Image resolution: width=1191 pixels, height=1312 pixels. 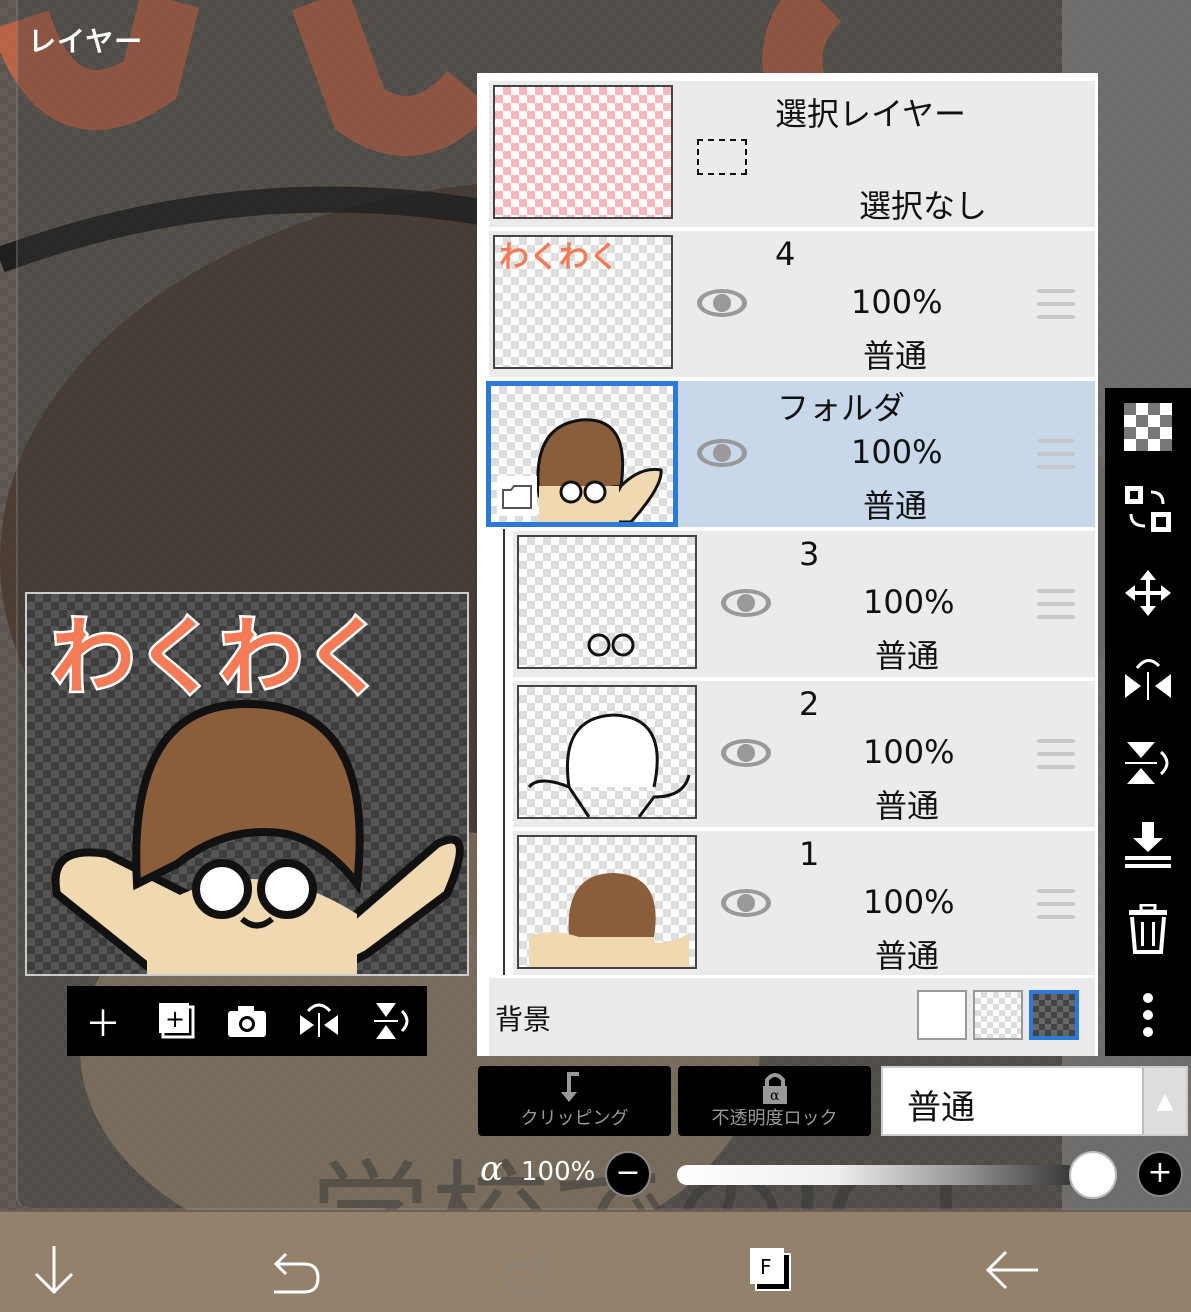 What do you see at coordinates (582, 454) in the screenshot?
I see `folder-thumbnail` at bounding box center [582, 454].